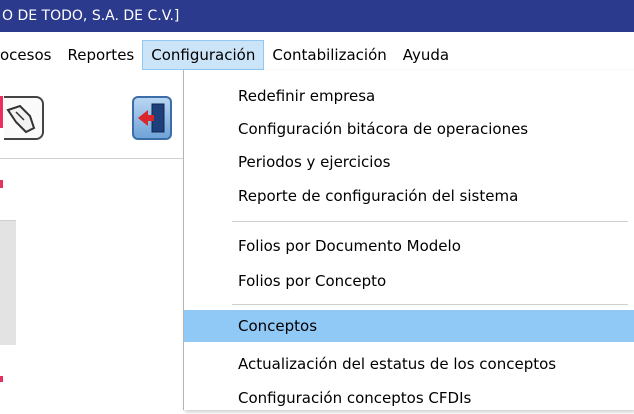 This screenshot has width=634, height=414. I want to click on hand-icon, so click(21, 119).